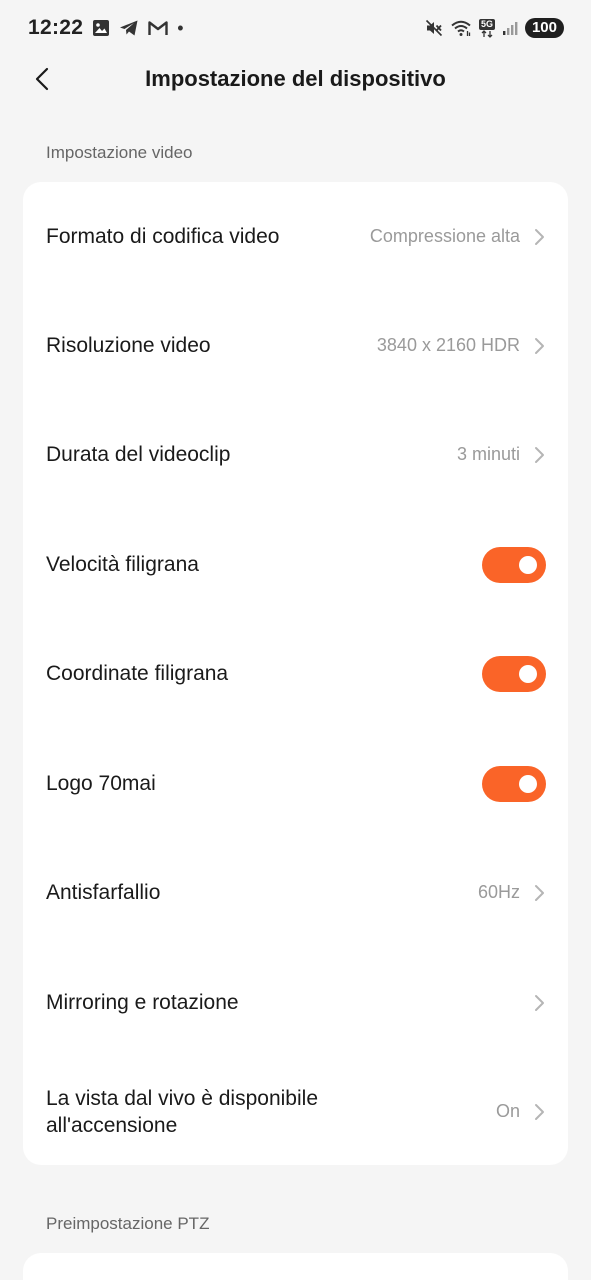 This screenshot has height=1280, width=591. What do you see at coordinates (444, 236) in the screenshot?
I see `row-value: Compressione alta` at bounding box center [444, 236].